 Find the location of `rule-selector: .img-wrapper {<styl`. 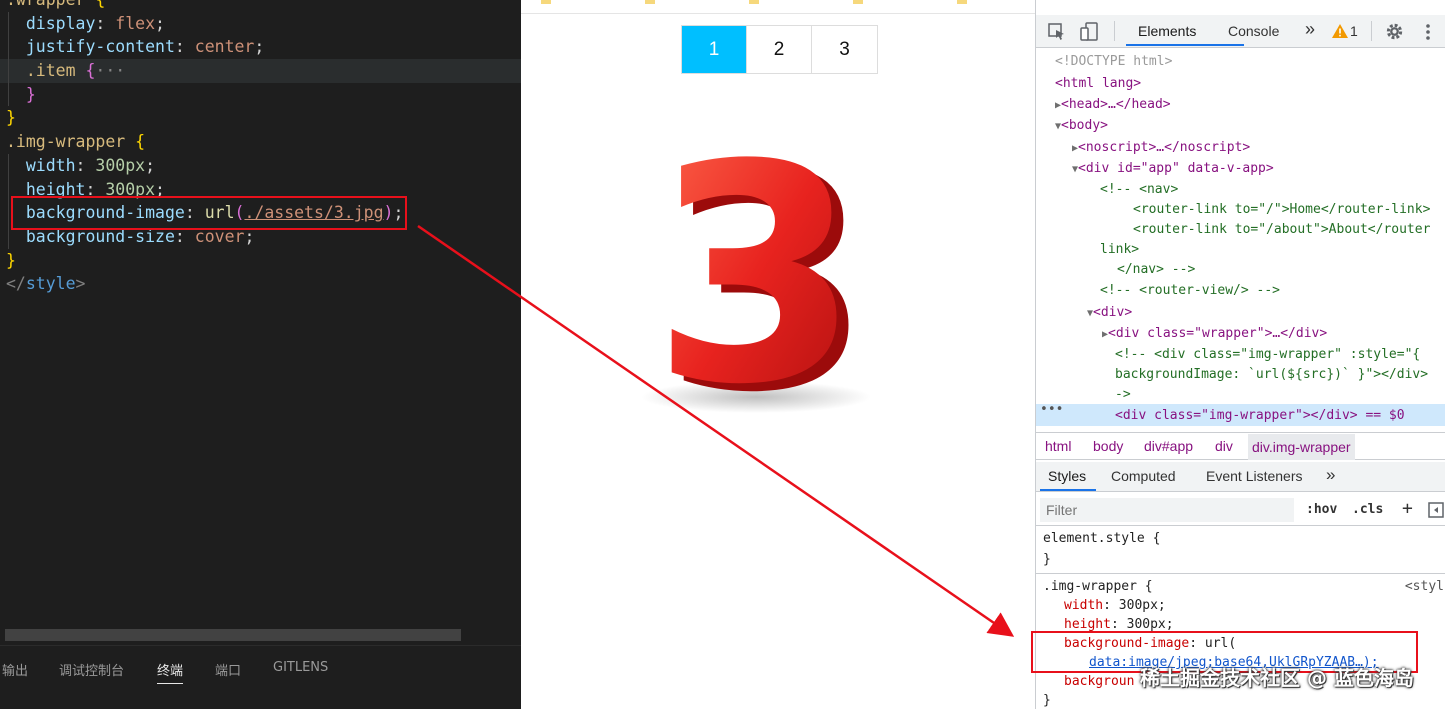

rule-selector: .img-wrapper {<styl is located at coordinates (1240, 586).